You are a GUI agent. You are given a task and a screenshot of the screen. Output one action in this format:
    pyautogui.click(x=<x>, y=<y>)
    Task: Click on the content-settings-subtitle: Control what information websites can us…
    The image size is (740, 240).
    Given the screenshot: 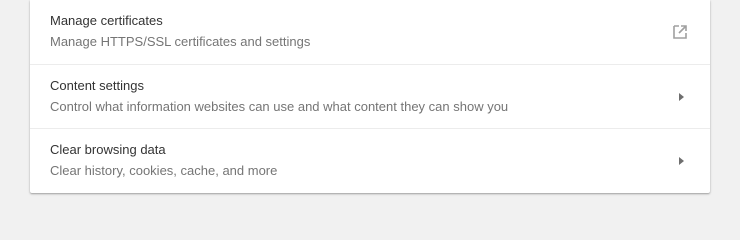 What is the action you would take?
    pyautogui.click(x=279, y=106)
    